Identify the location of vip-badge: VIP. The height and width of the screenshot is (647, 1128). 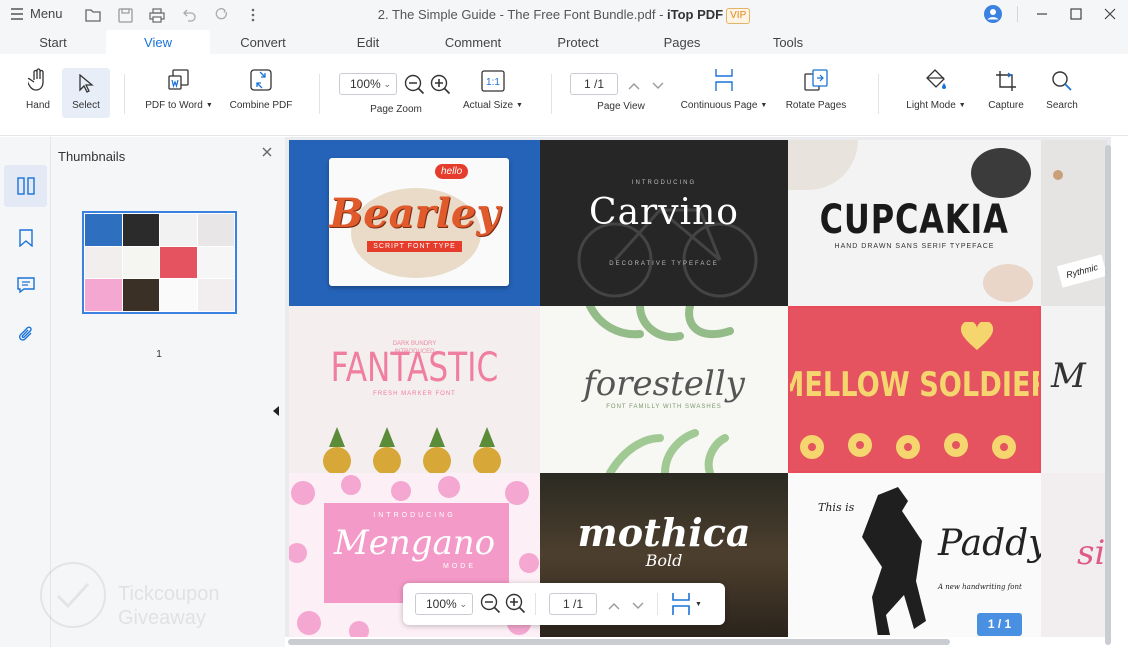
(738, 16).